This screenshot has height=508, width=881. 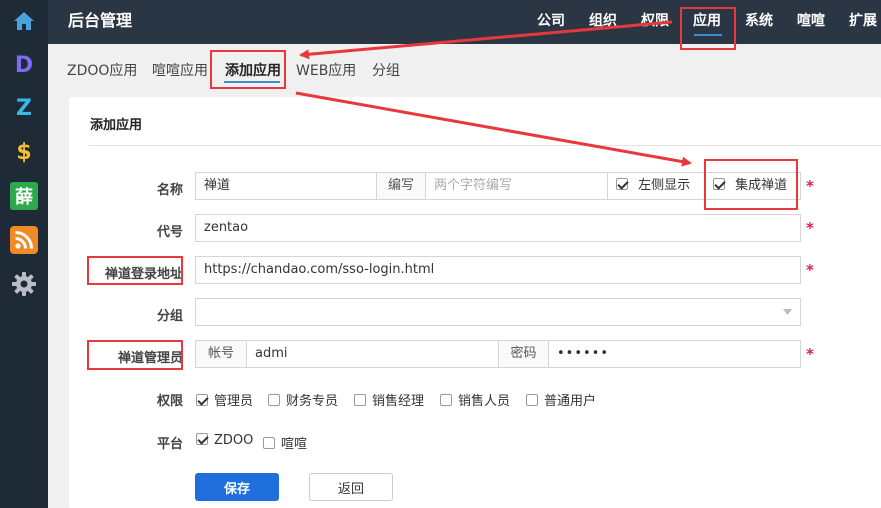 I want to click on left-display-checkbox: 左侧显示, so click(x=656, y=186).